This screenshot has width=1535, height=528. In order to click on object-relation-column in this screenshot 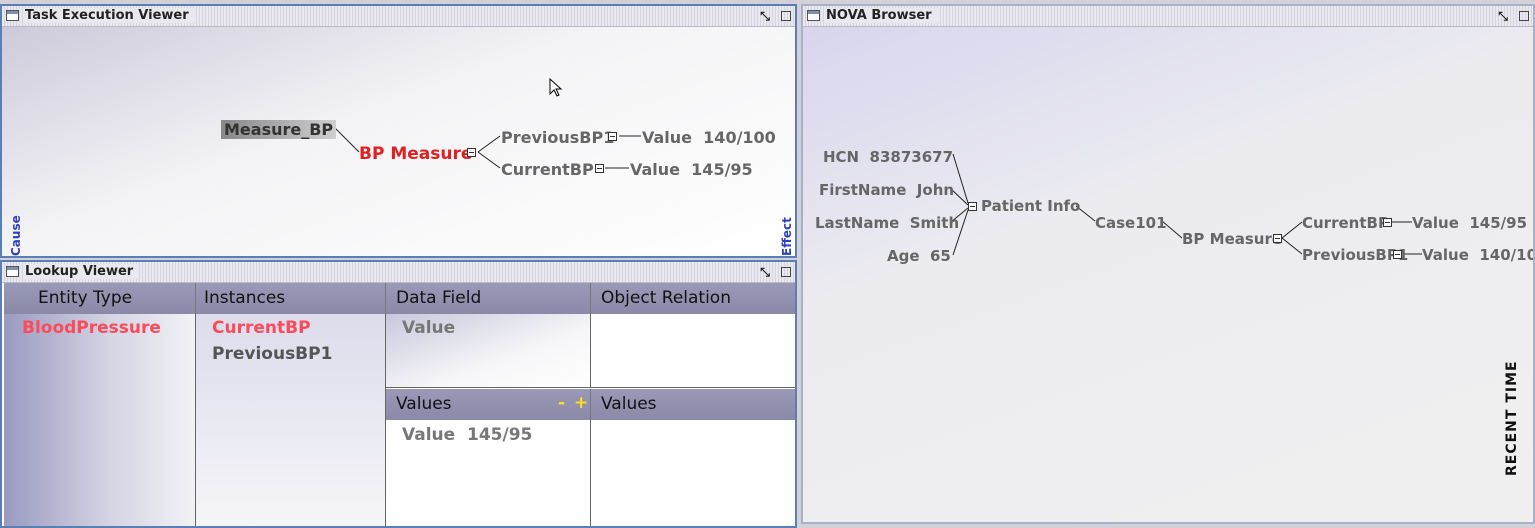, I will do `click(693, 351)`.